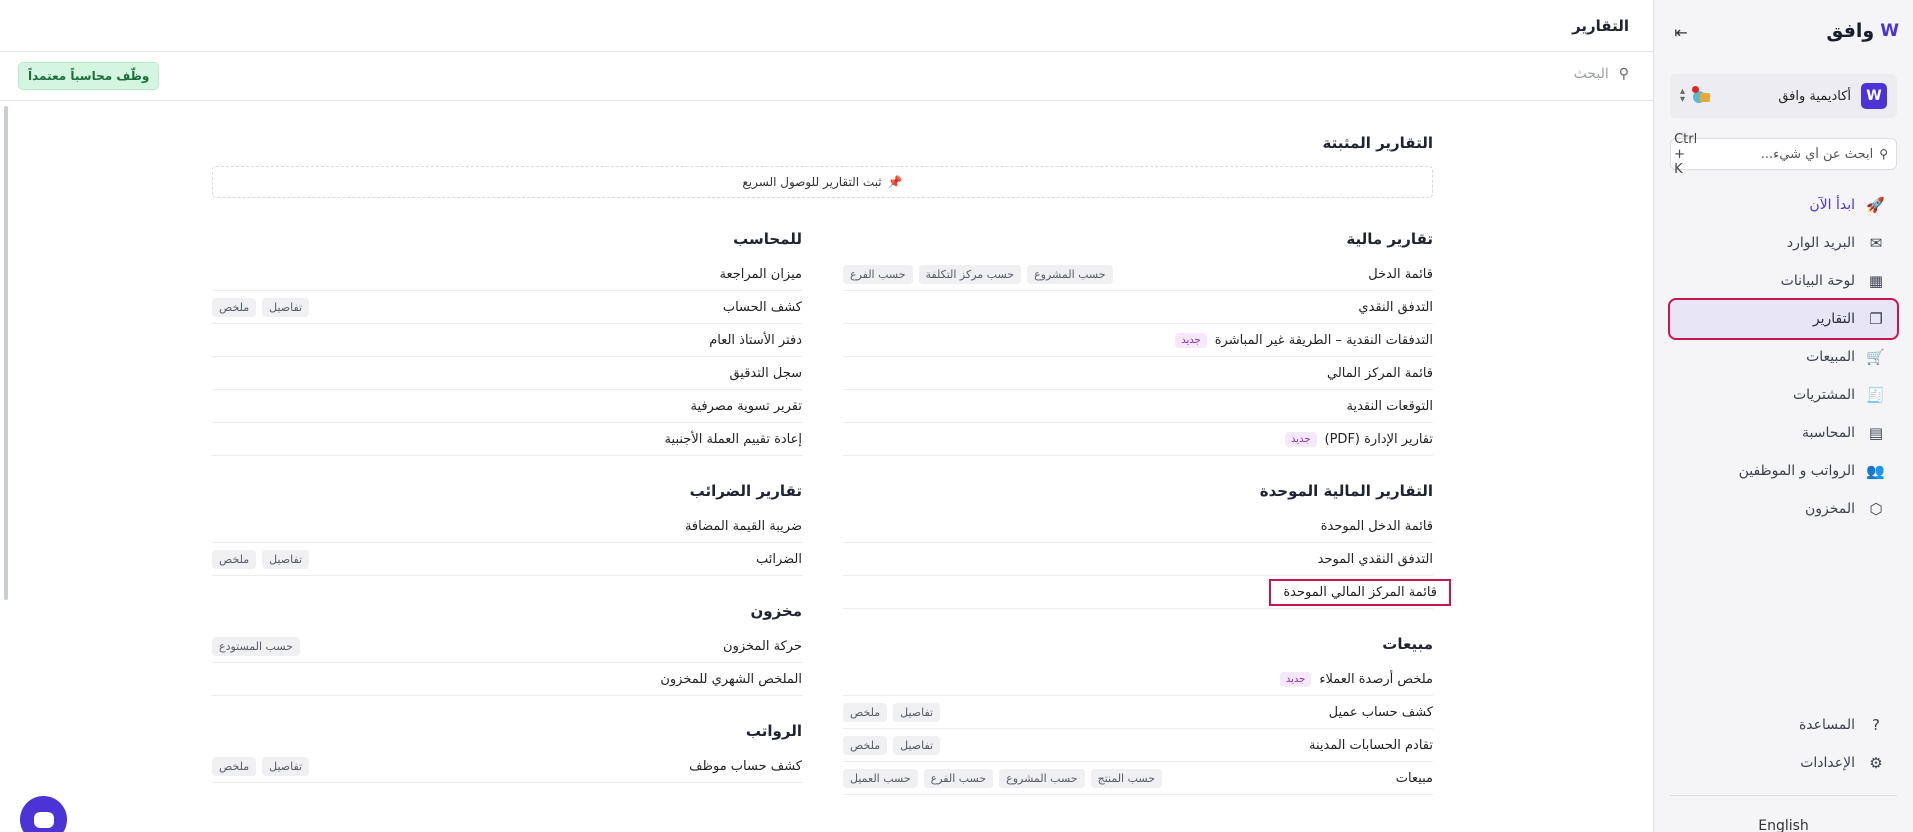 This screenshot has width=1913, height=832. What do you see at coordinates (1360, 592) in the screenshot?
I see `report-link: قائمة المركز المالي الموحدة` at bounding box center [1360, 592].